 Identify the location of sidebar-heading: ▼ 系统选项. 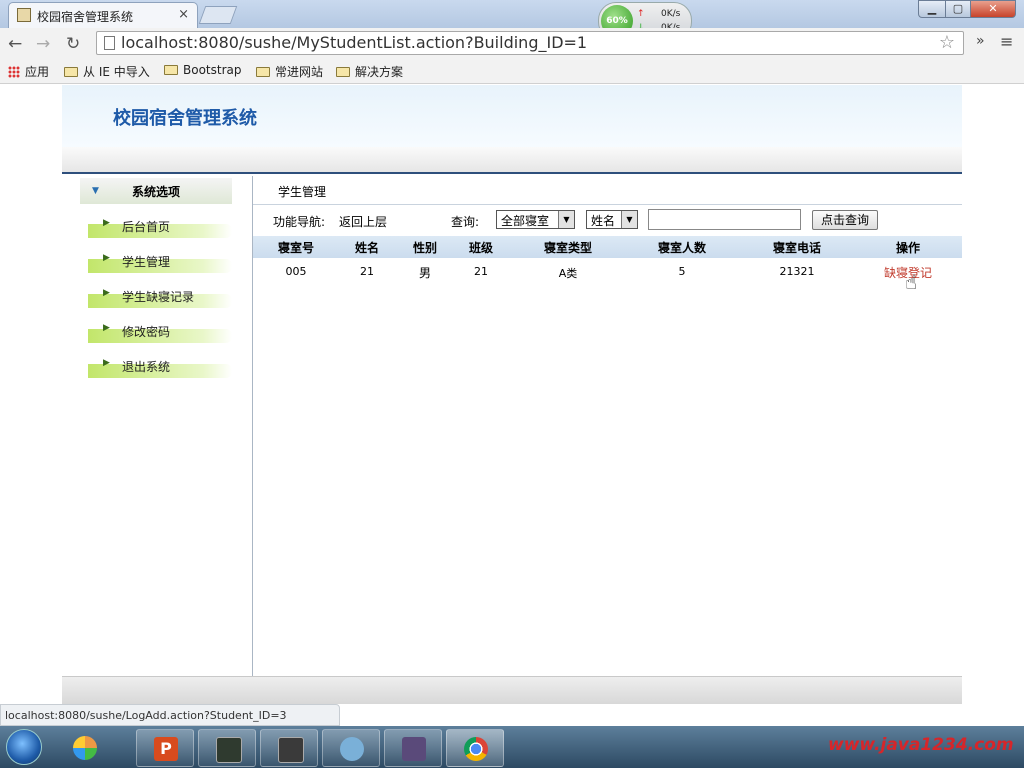
(156, 191).